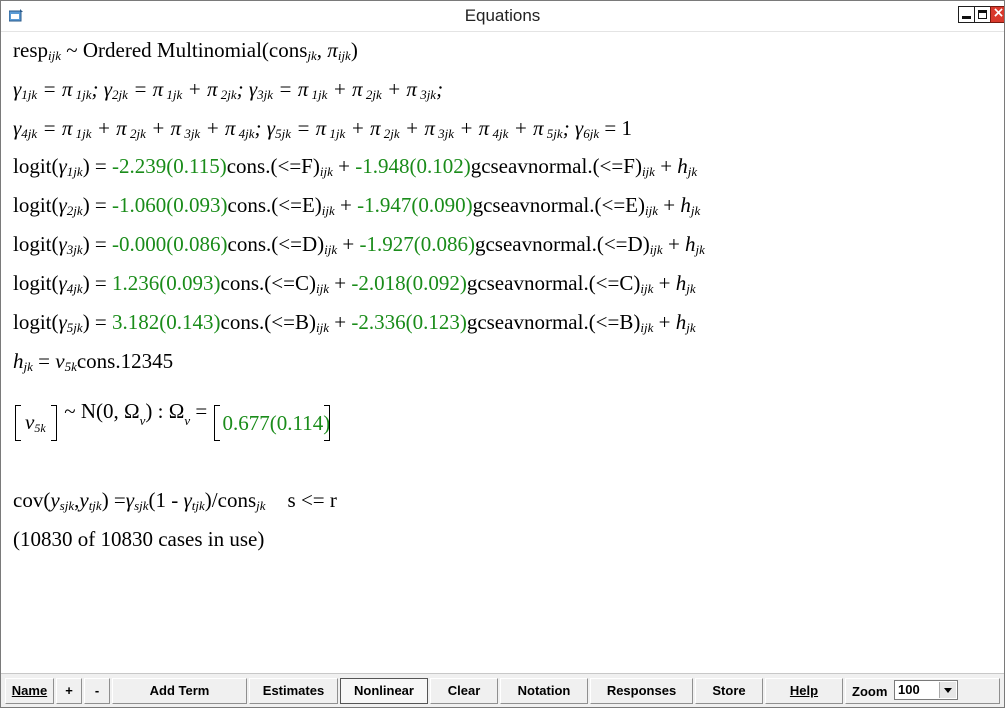  Describe the element at coordinates (926, 690) in the screenshot. I see `zoom-select: 100` at that location.